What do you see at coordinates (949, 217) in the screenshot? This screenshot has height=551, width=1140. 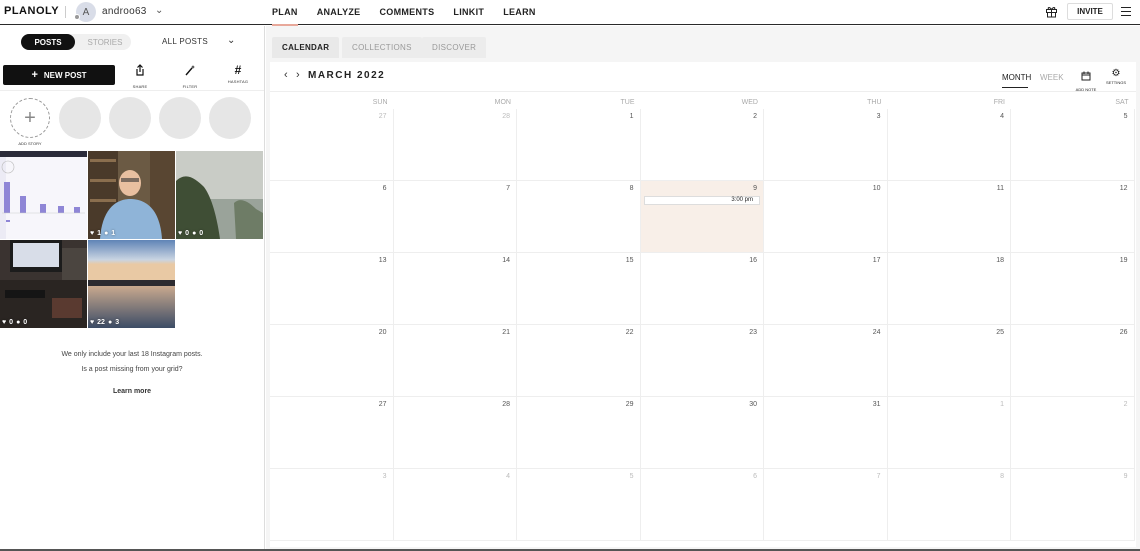 I see `calendar-day-cell: 11` at bounding box center [949, 217].